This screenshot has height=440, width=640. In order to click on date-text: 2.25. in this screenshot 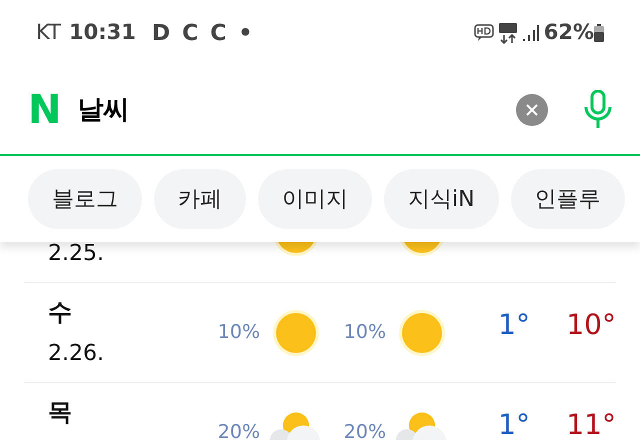, I will do `click(76, 253)`.